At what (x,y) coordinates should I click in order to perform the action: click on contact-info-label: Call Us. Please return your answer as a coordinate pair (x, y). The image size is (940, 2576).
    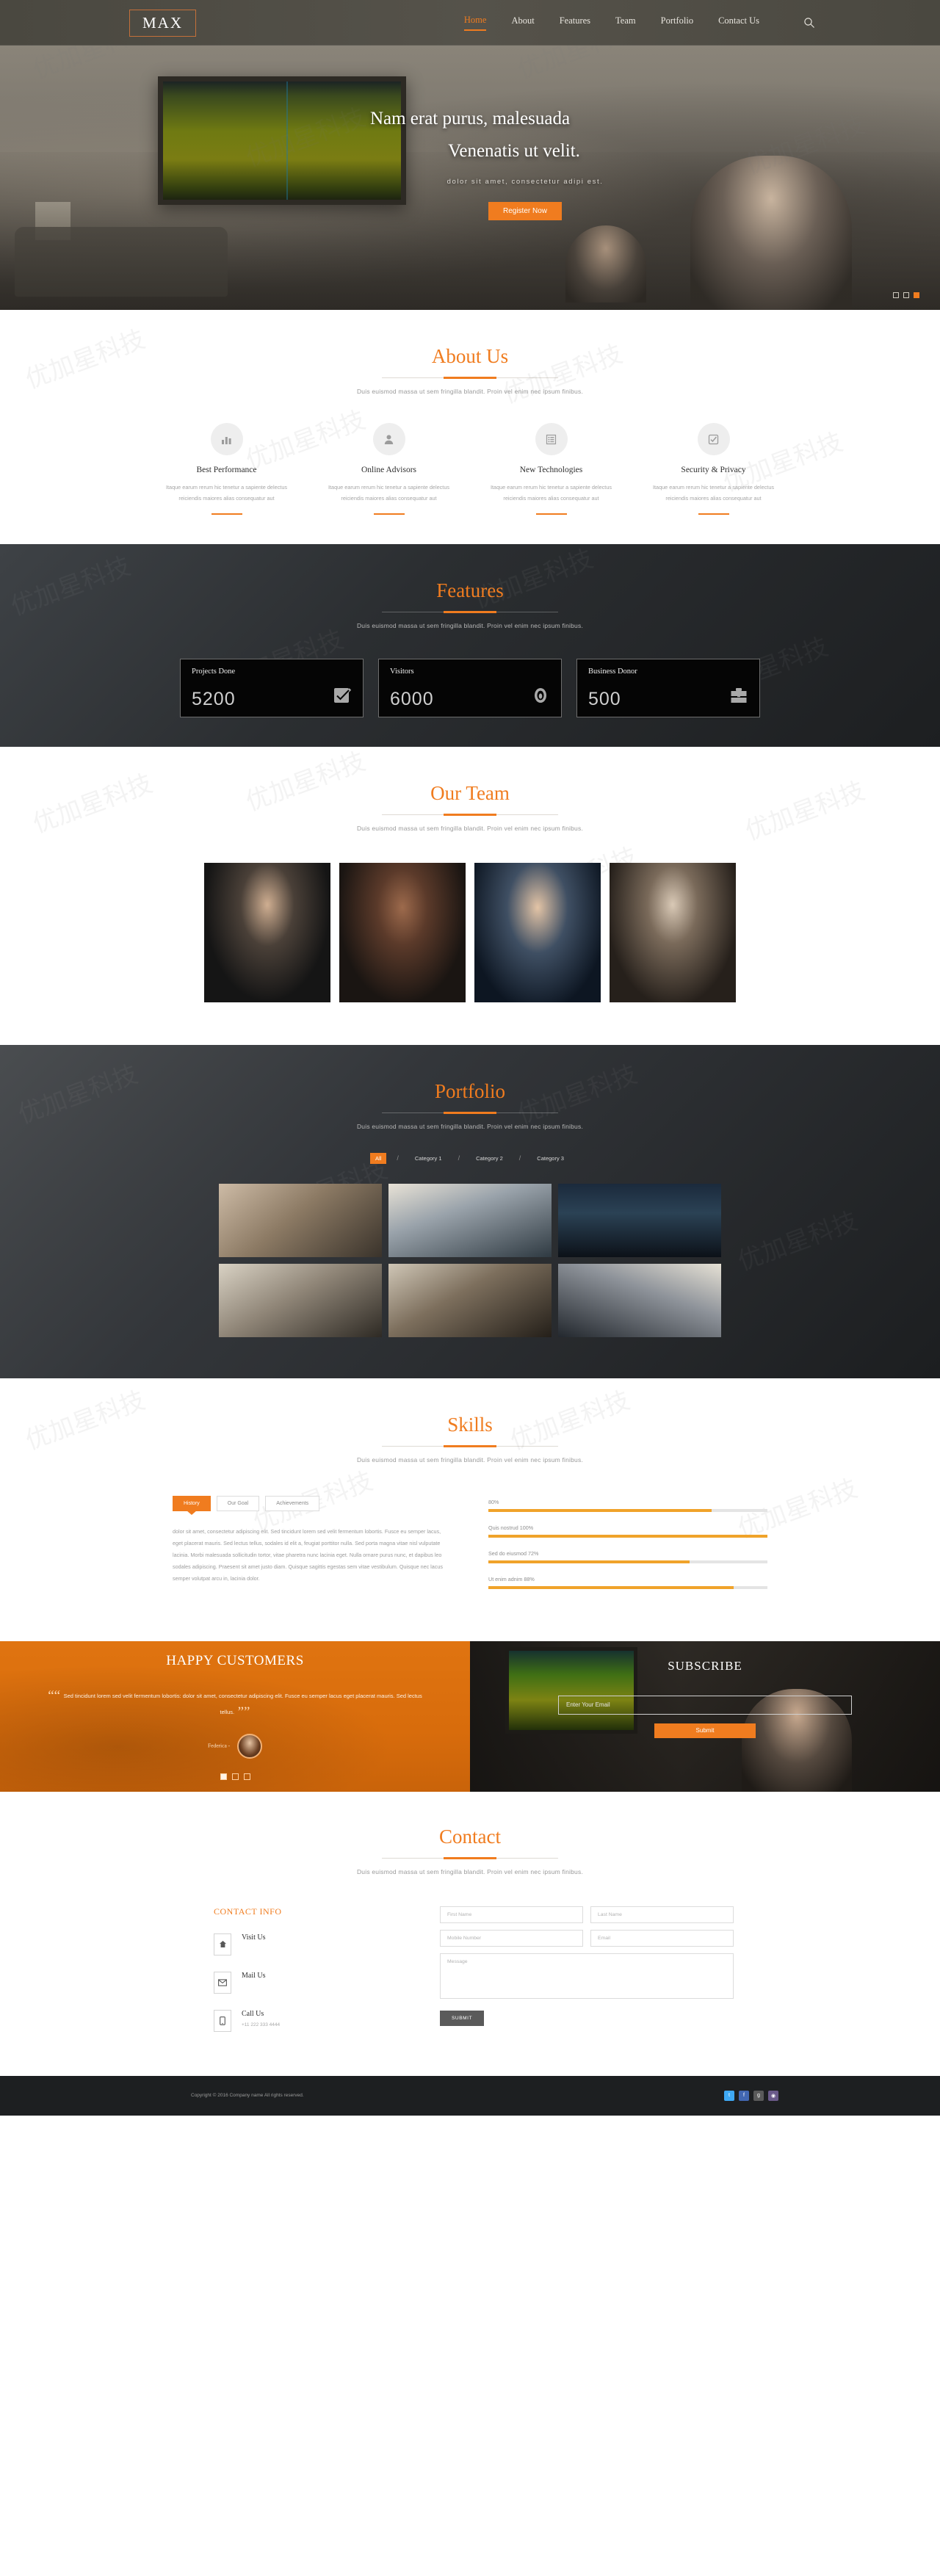
    Looking at the image, I should click on (253, 2013).